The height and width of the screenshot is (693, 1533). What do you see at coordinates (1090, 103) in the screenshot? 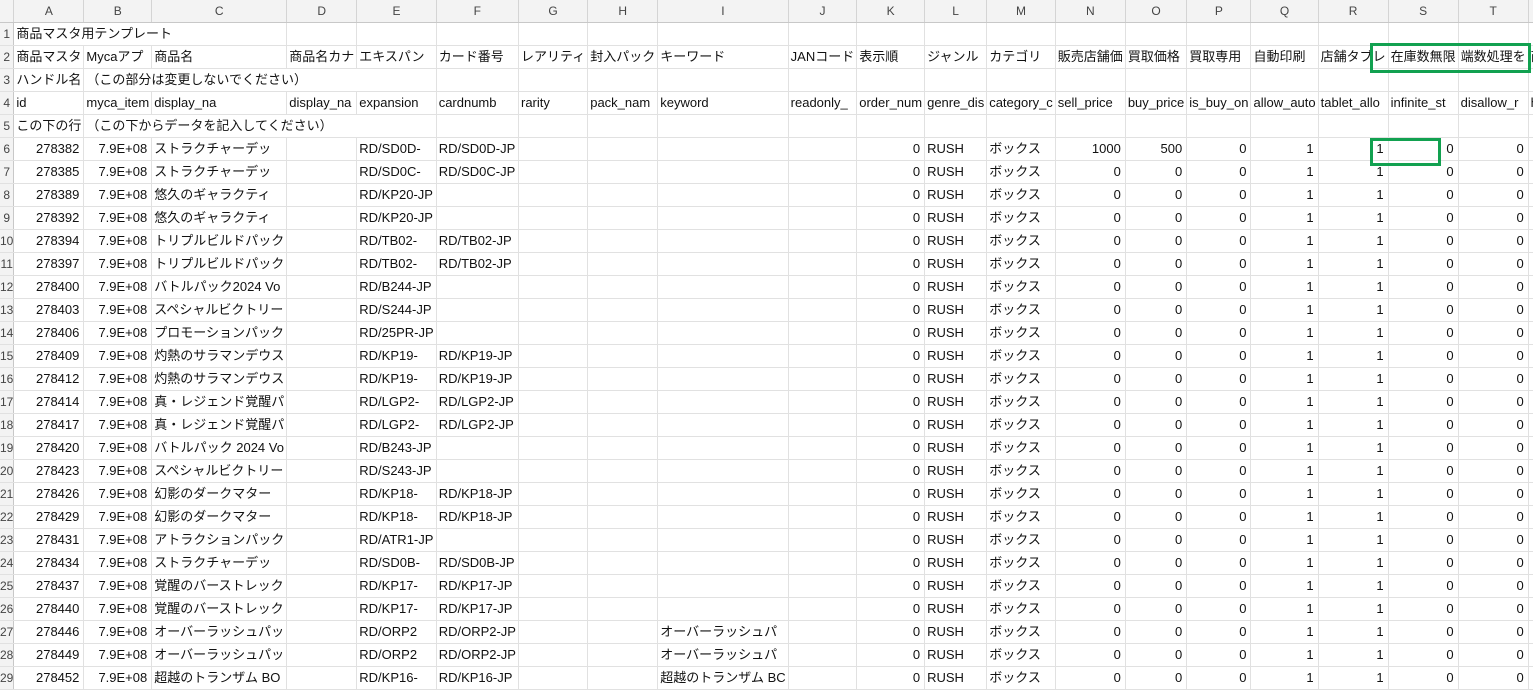
I see `cell-n: sell_price` at bounding box center [1090, 103].